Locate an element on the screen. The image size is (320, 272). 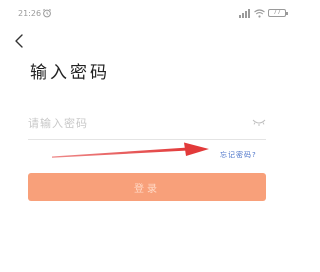
status-indicators: 77 is located at coordinates (263, 13).